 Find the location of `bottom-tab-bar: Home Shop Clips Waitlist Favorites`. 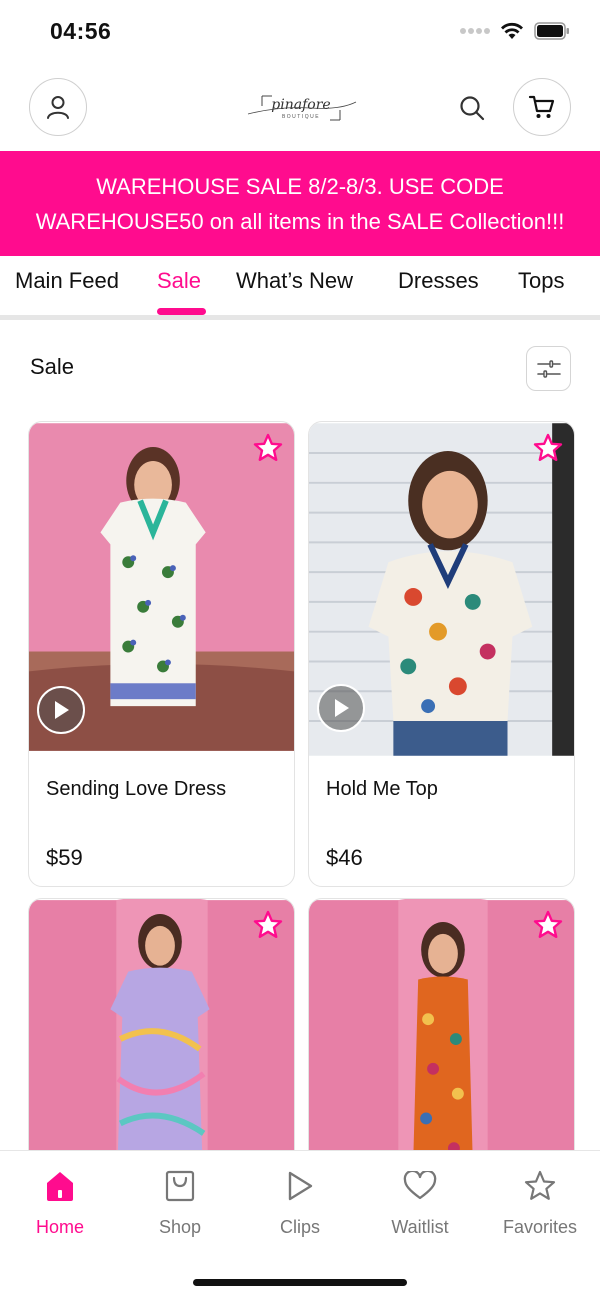

bottom-tab-bar: Home Shop Clips Waitlist Favorites is located at coordinates (300, 1224).